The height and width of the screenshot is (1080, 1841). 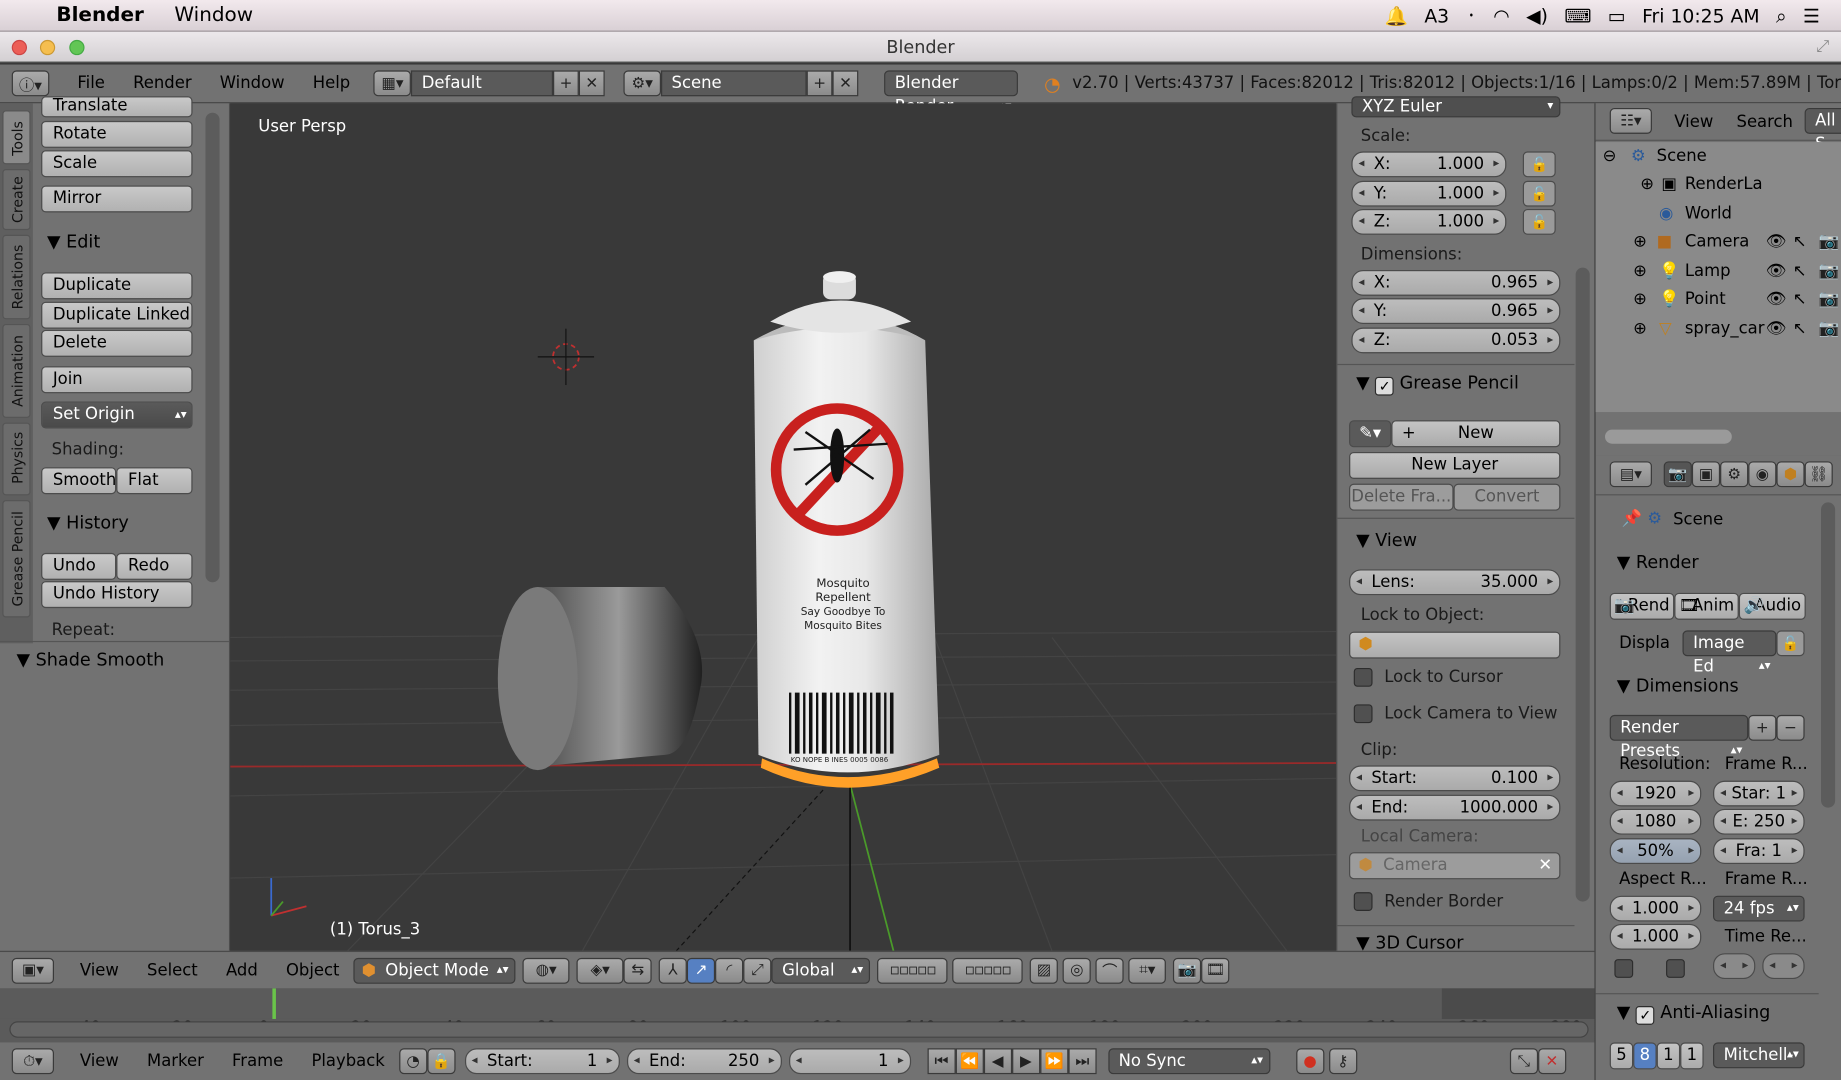 I want to click on proportional-edit-icon: ◎, so click(x=1076, y=970).